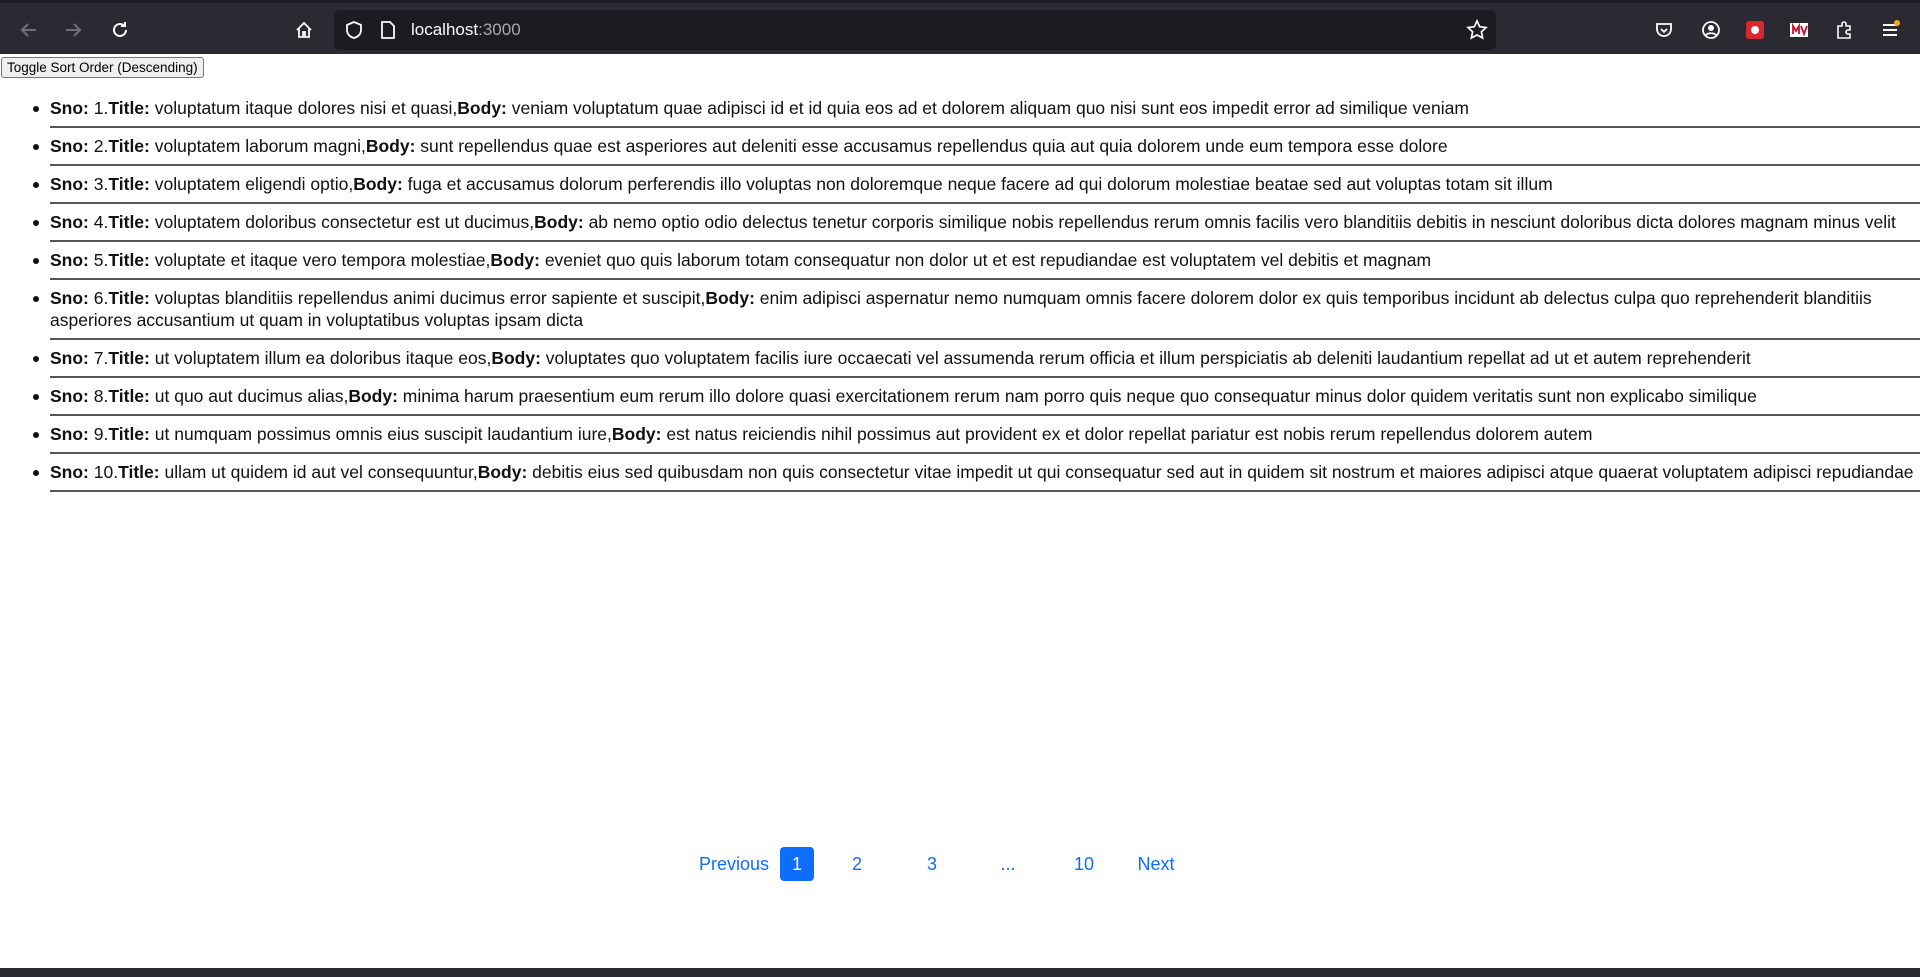  What do you see at coordinates (960, 972) in the screenshot?
I see `bottom-edge` at bounding box center [960, 972].